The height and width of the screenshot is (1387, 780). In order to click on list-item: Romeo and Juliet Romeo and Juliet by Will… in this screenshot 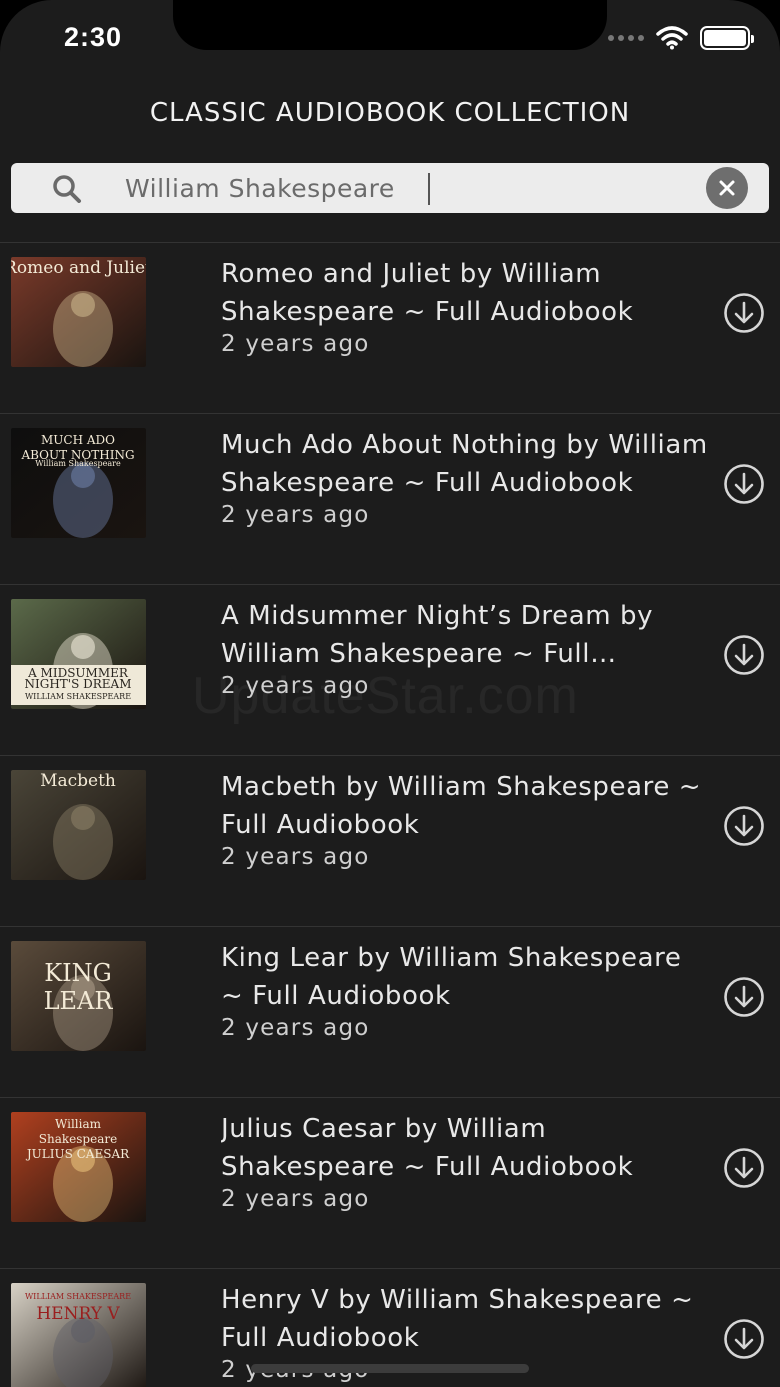, I will do `click(390, 327)`.